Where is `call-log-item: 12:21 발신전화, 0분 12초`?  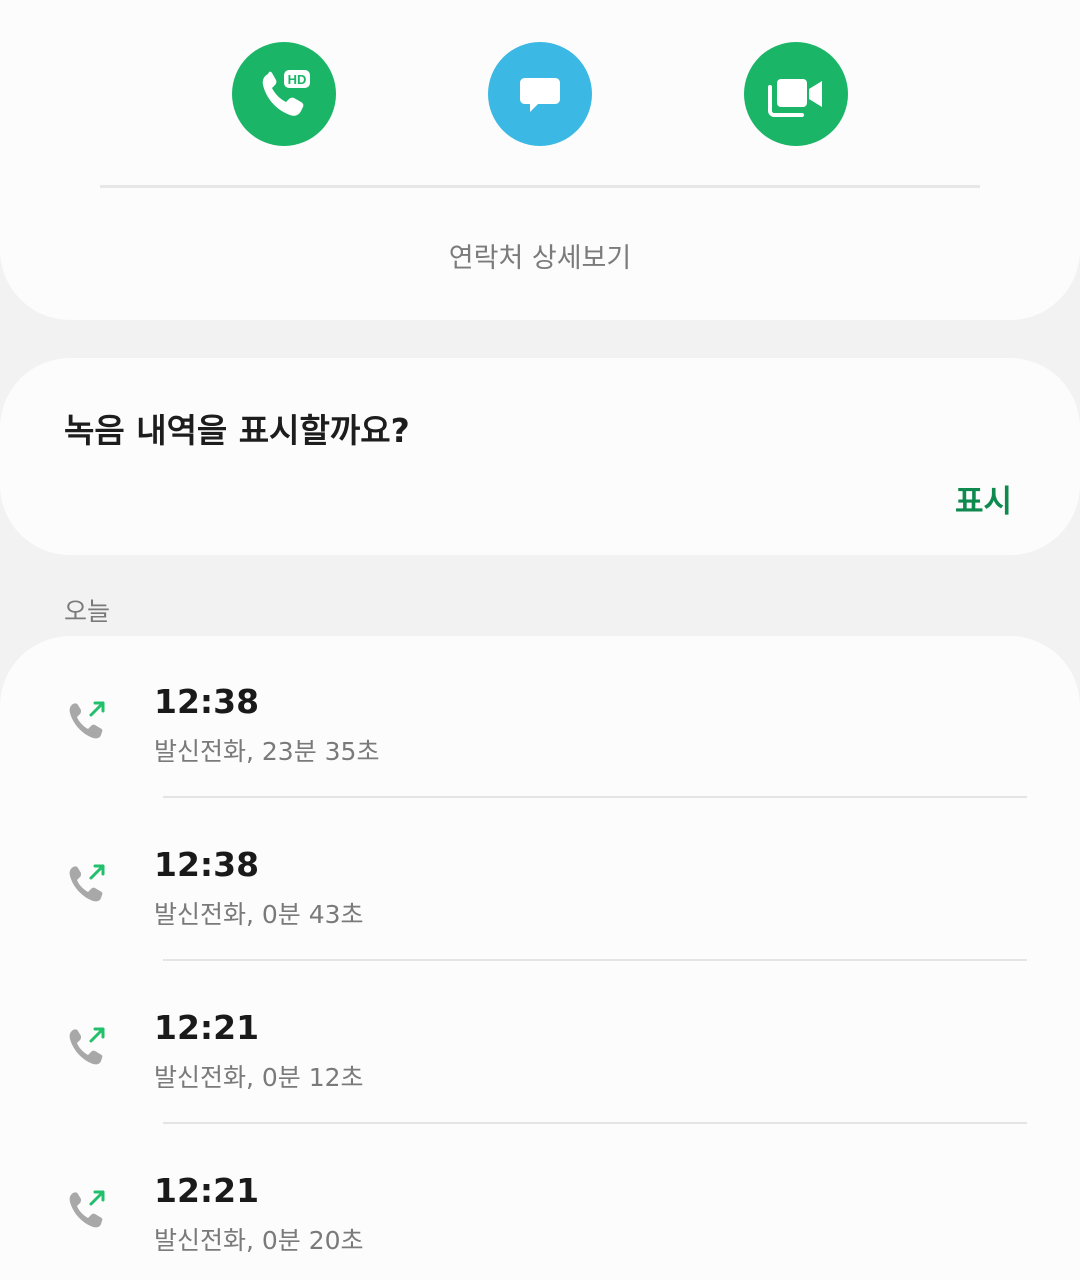
call-log-item: 12:21 발신전화, 0분 12초 is located at coordinates (540, 1043).